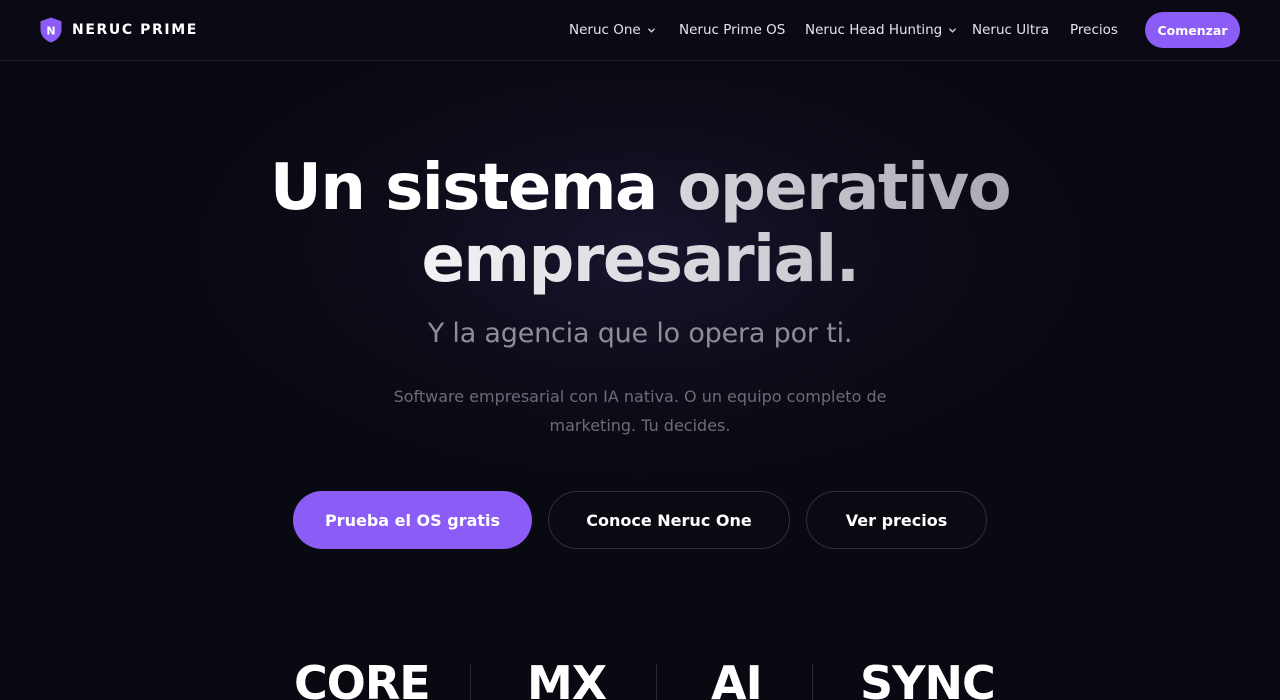 The image size is (1280, 700). I want to click on nav-item-neruc-head-hunting: Neruc Head Hunting, so click(881, 30).